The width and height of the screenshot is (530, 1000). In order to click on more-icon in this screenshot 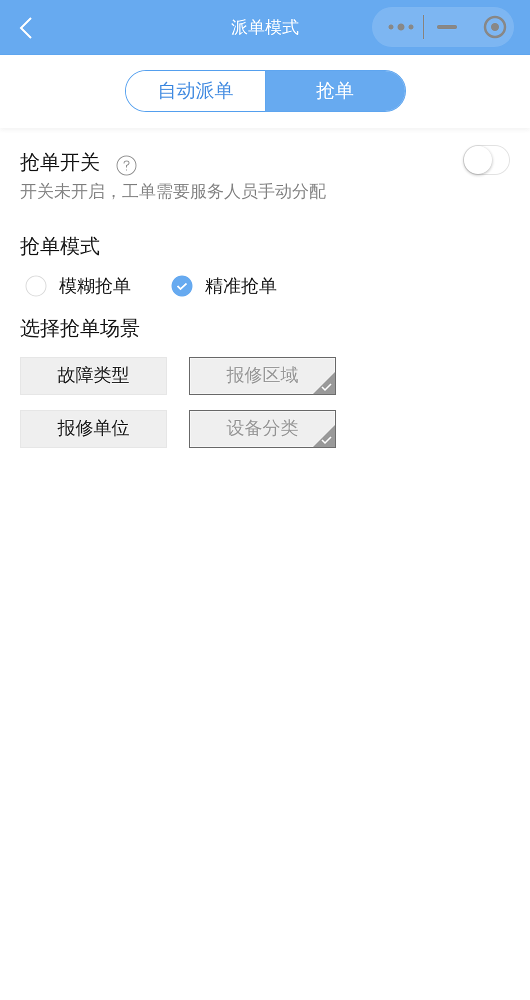, I will do `click(401, 27)`.